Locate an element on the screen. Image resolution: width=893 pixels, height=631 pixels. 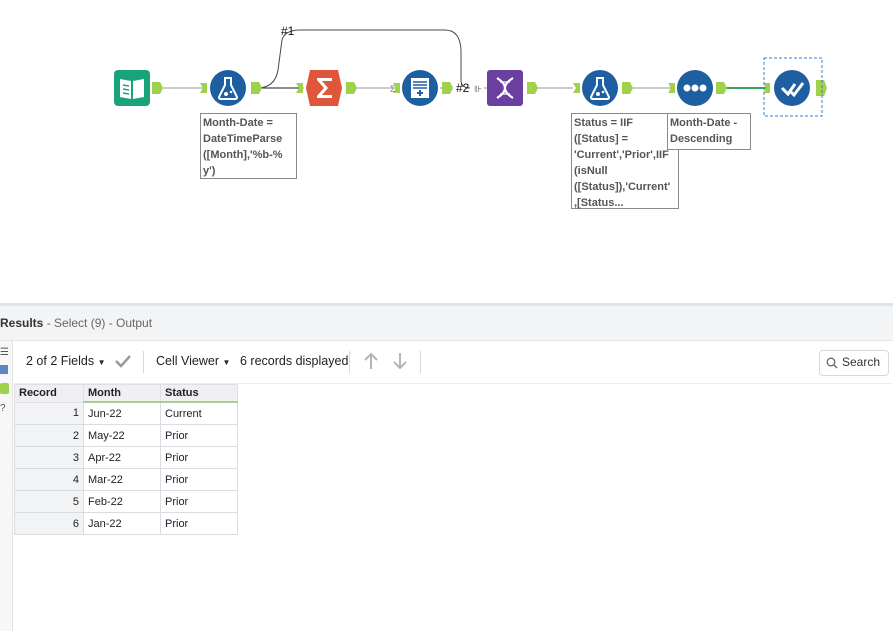
append-fields-tool is located at coordinates (420, 88).